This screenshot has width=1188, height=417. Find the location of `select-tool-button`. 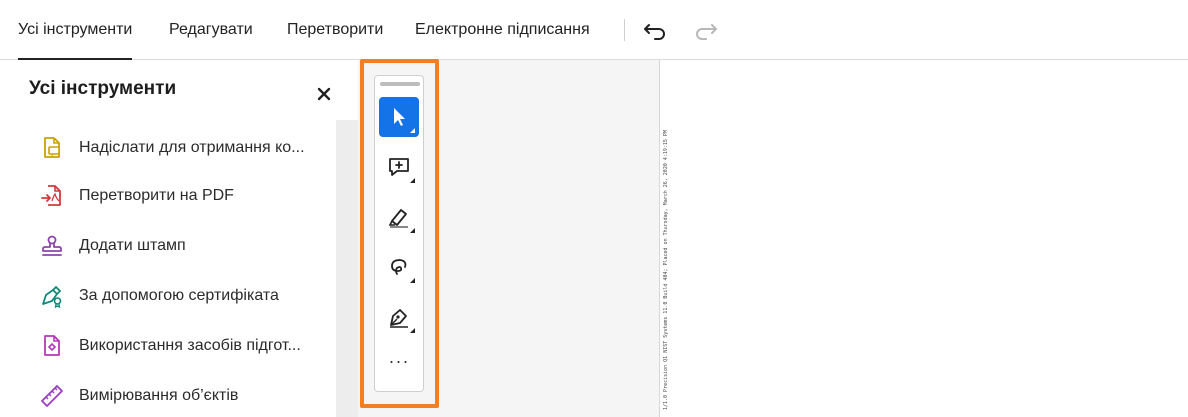

select-tool-button is located at coordinates (399, 117).